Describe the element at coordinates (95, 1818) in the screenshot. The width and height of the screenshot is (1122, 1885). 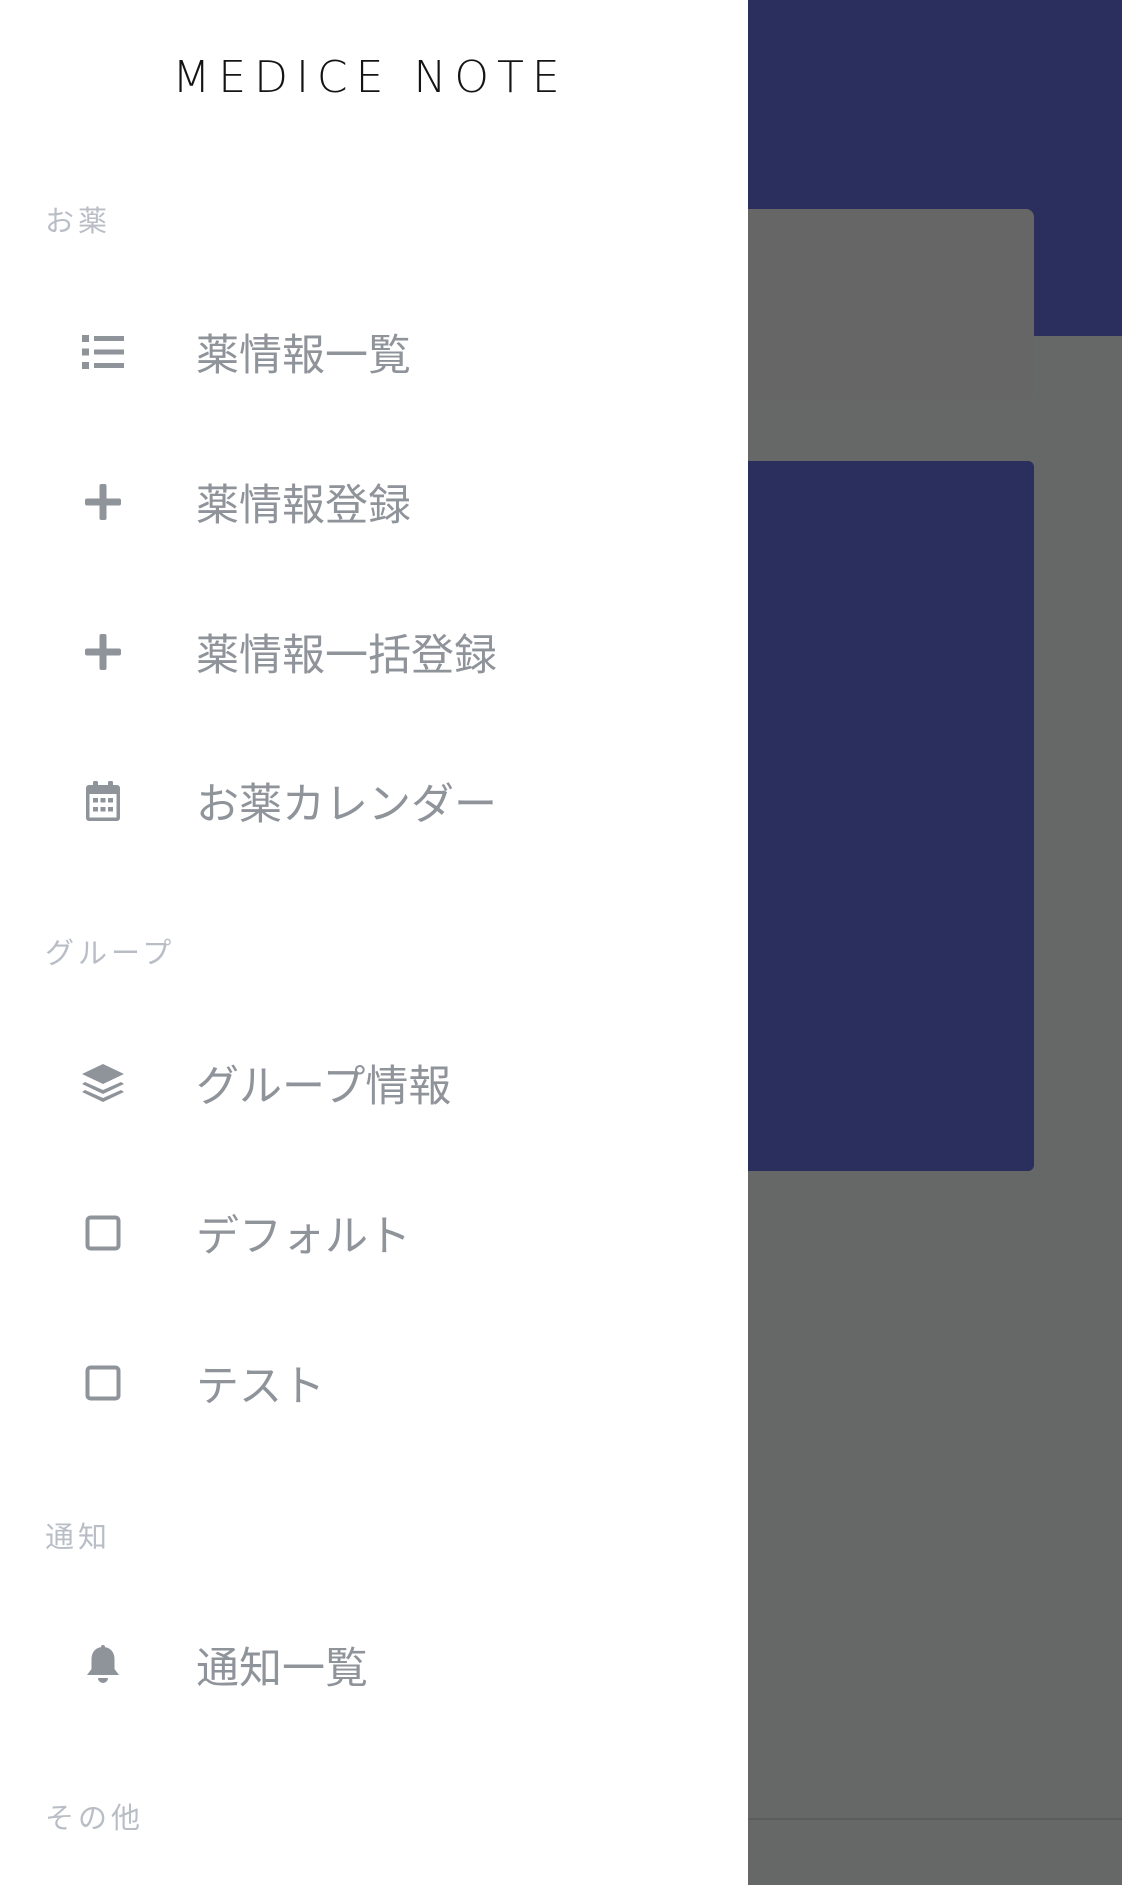
I see `section-header-other: その他` at that location.